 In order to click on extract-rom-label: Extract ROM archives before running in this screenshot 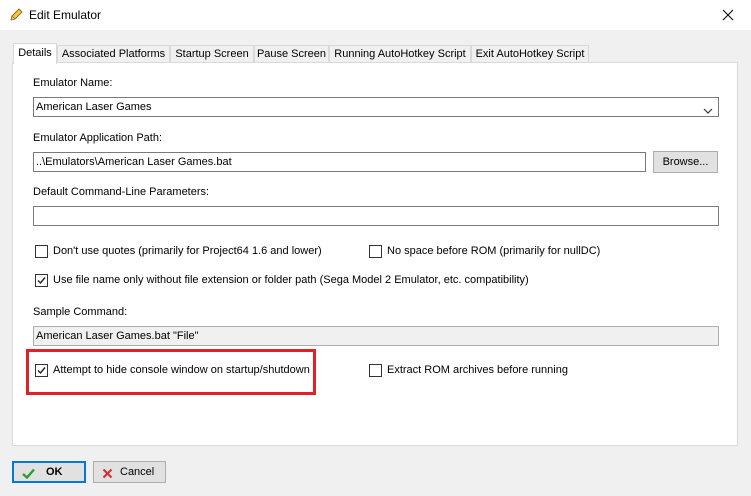, I will do `click(477, 370)`.